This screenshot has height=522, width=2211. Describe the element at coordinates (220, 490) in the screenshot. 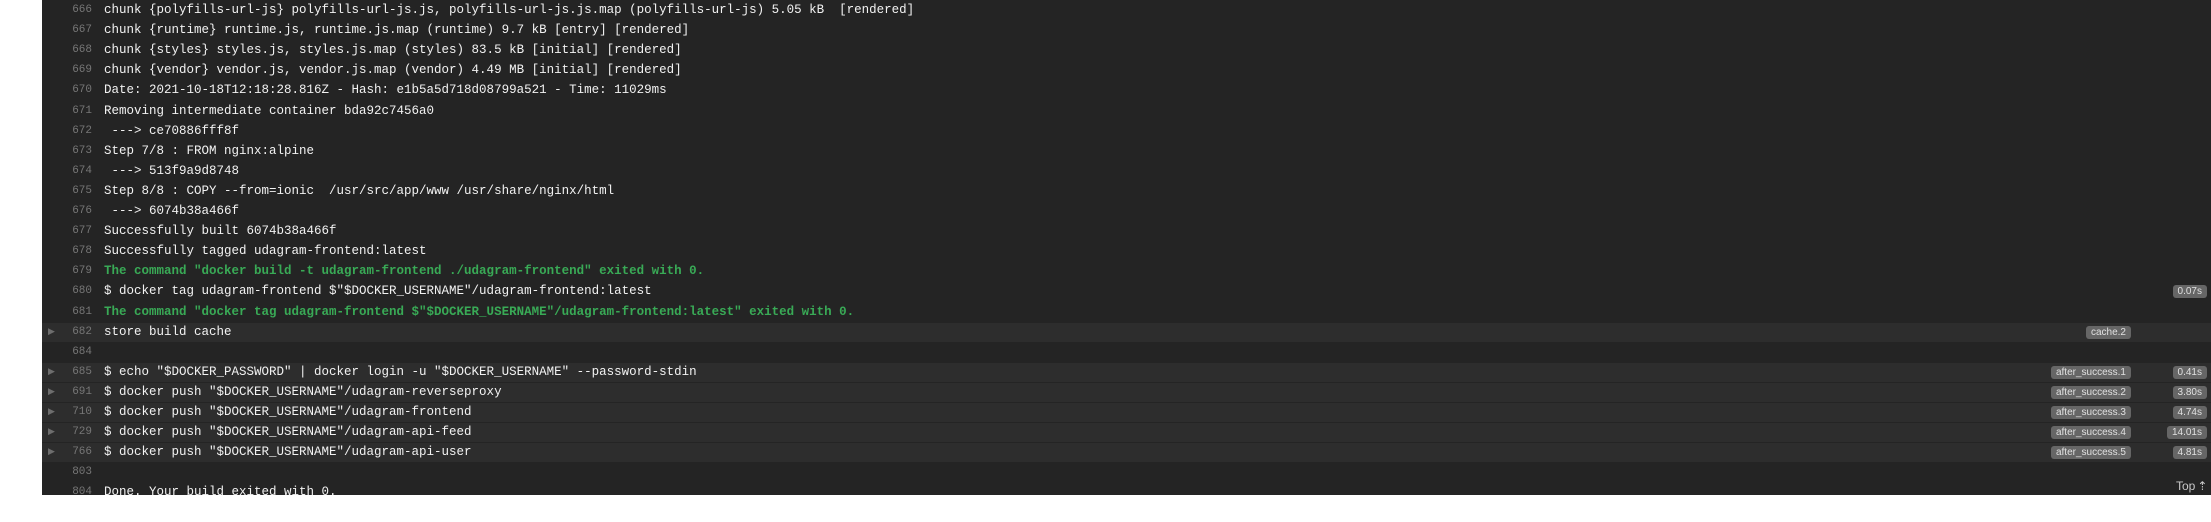

I see `line-text: Done. Your build exited with 0.` at that location.